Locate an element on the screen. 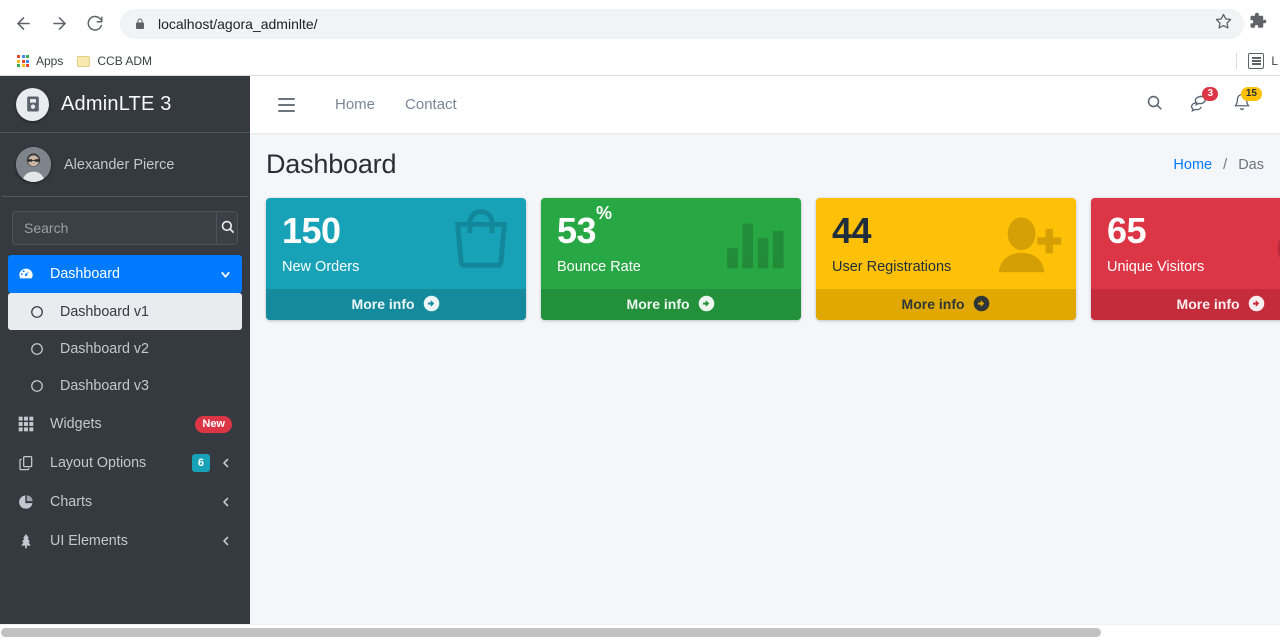  url-text: localhost/agora_adminlte/ is located at coordinates (238, 23).